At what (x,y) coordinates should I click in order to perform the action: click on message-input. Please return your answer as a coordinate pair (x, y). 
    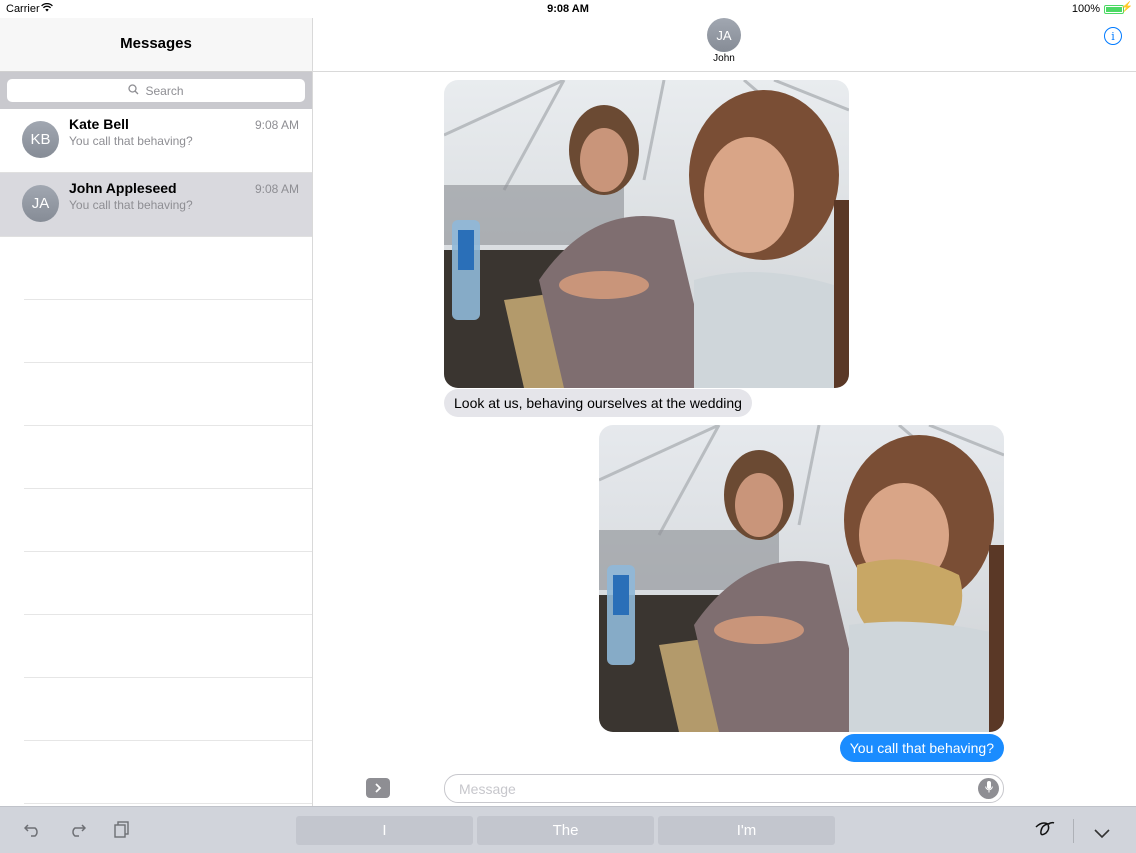
    Looking at the image, I should click on (709, 789).